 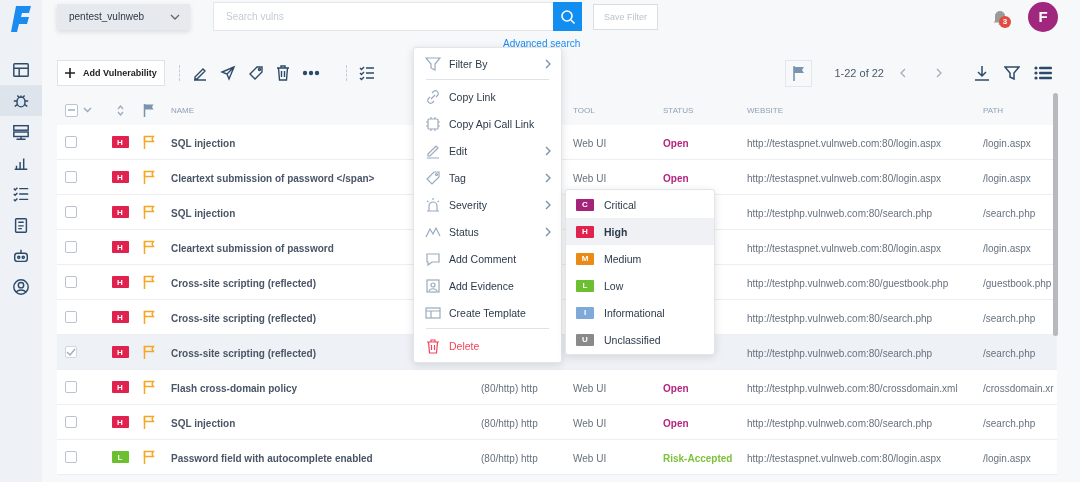 I want to click on table-cell: http://testphp.vulnweb.com:80/guestbook.php, so click(x=848, y=283).